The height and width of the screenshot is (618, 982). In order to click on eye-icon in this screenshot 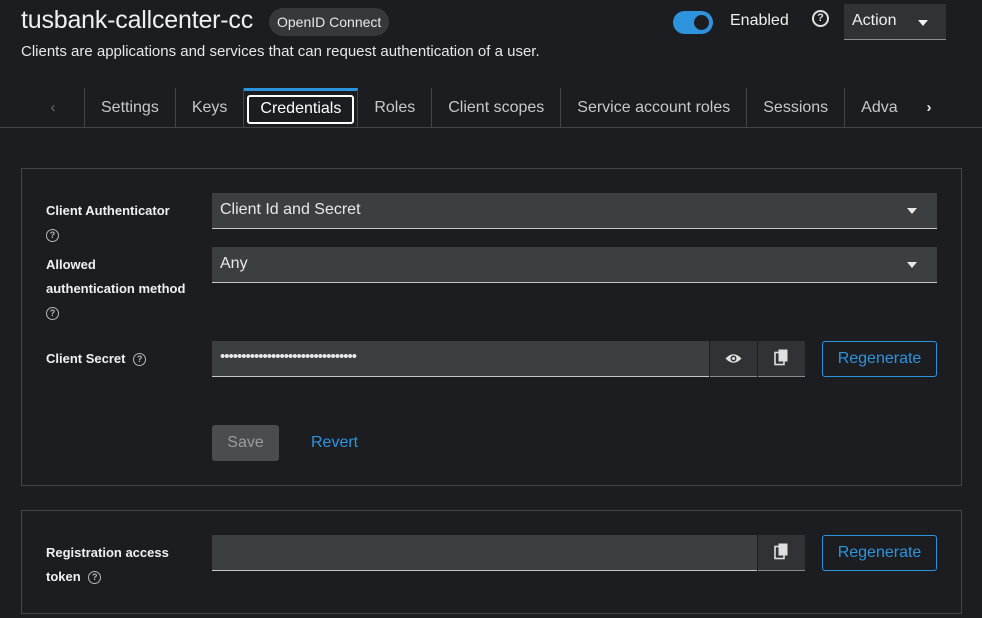, I will do `click(733, 358)`.